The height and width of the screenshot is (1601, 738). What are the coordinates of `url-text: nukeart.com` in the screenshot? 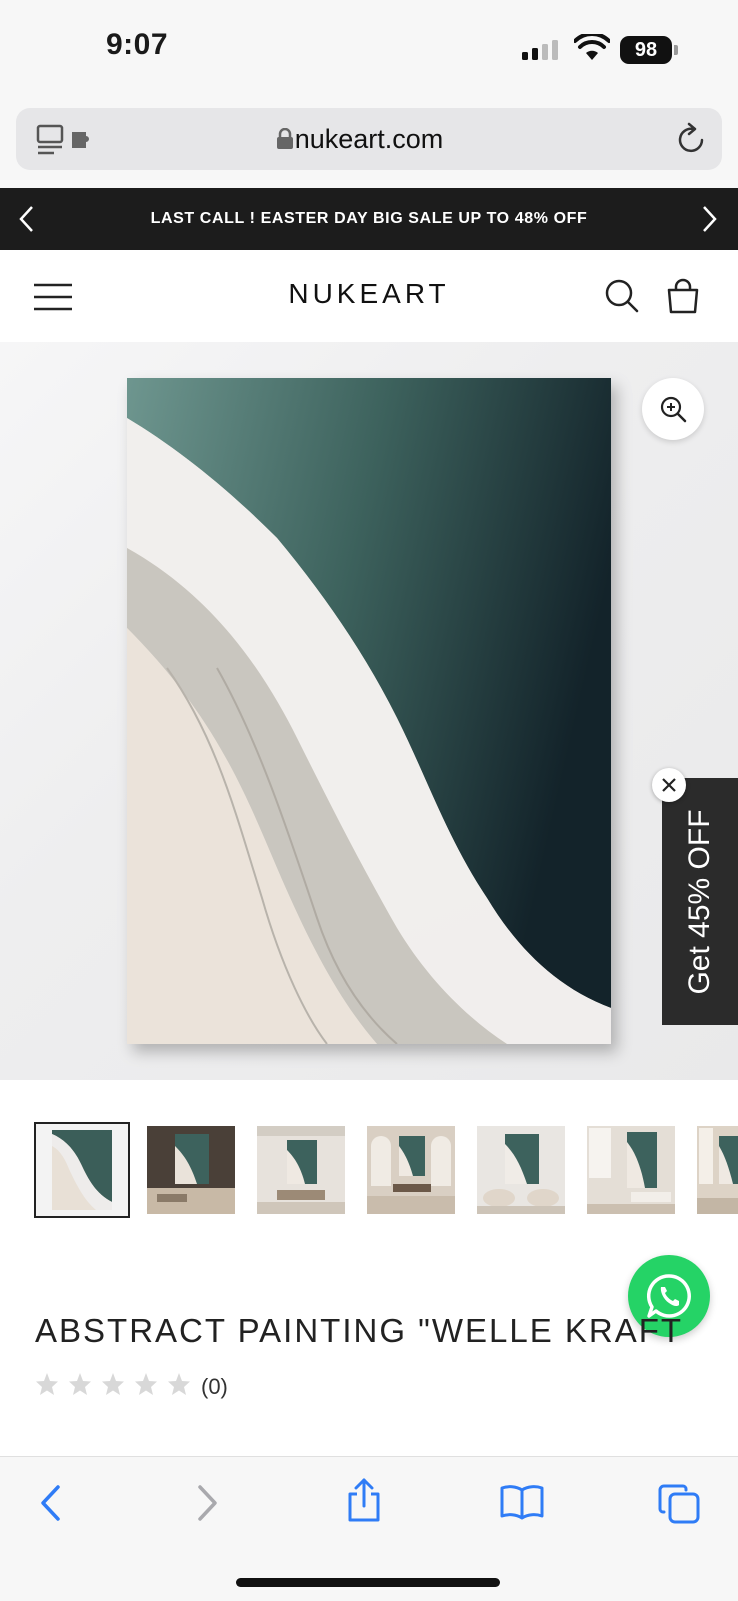 It's located at (369, 139).